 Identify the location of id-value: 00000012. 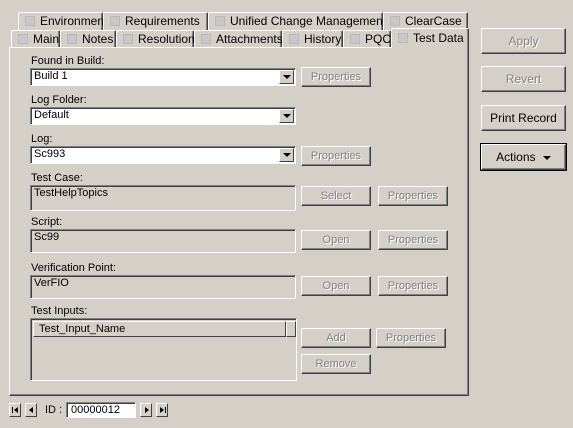
(95, 410).